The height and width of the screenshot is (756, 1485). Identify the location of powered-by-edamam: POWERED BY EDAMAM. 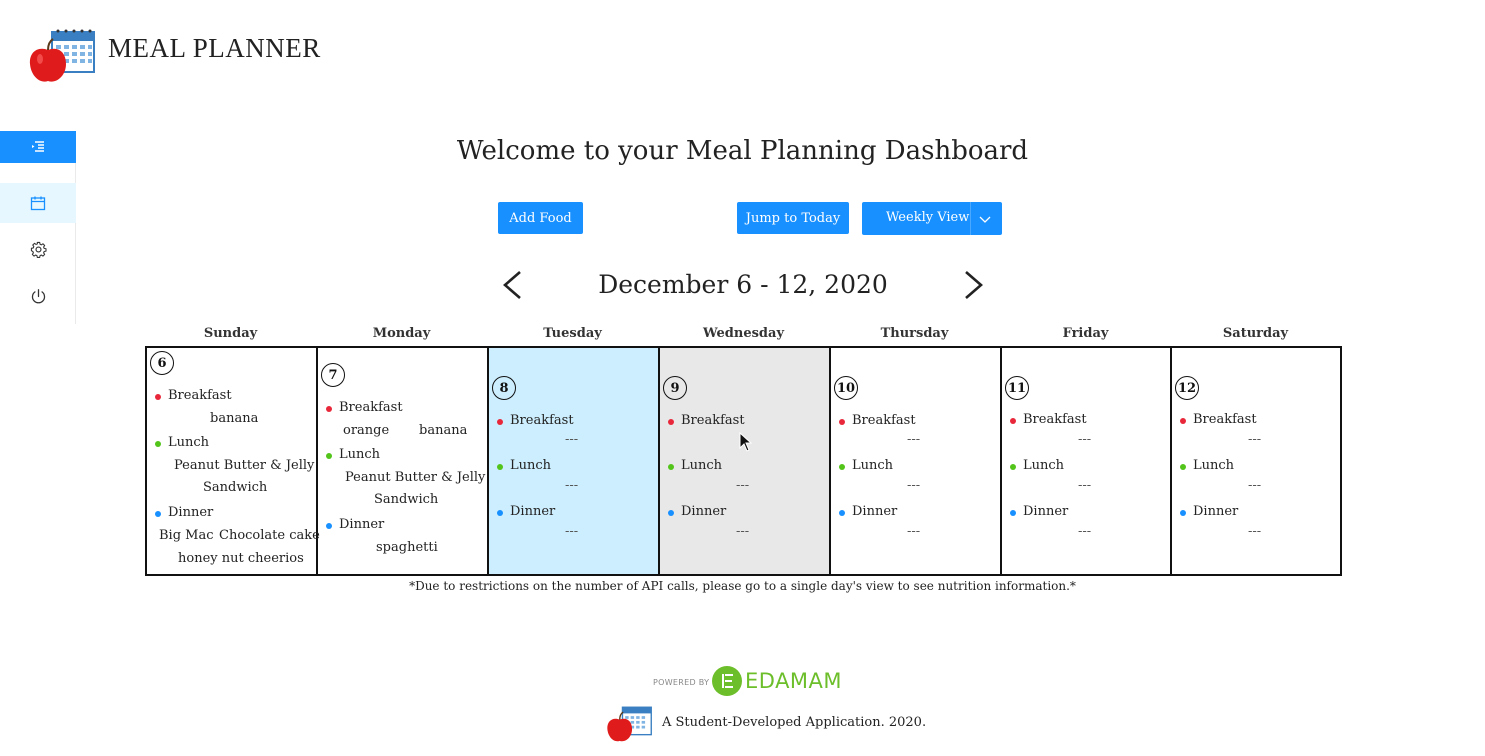
(748, 681).